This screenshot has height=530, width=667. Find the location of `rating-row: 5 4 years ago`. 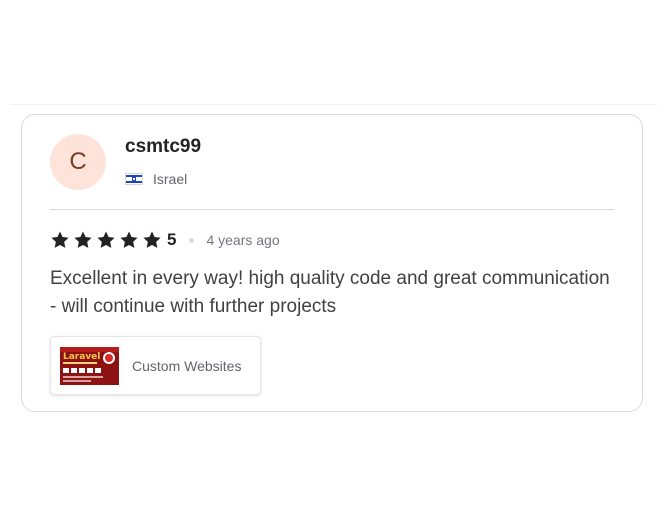

rating-row: 5 4 years ago is located at coordinates (165, 240).